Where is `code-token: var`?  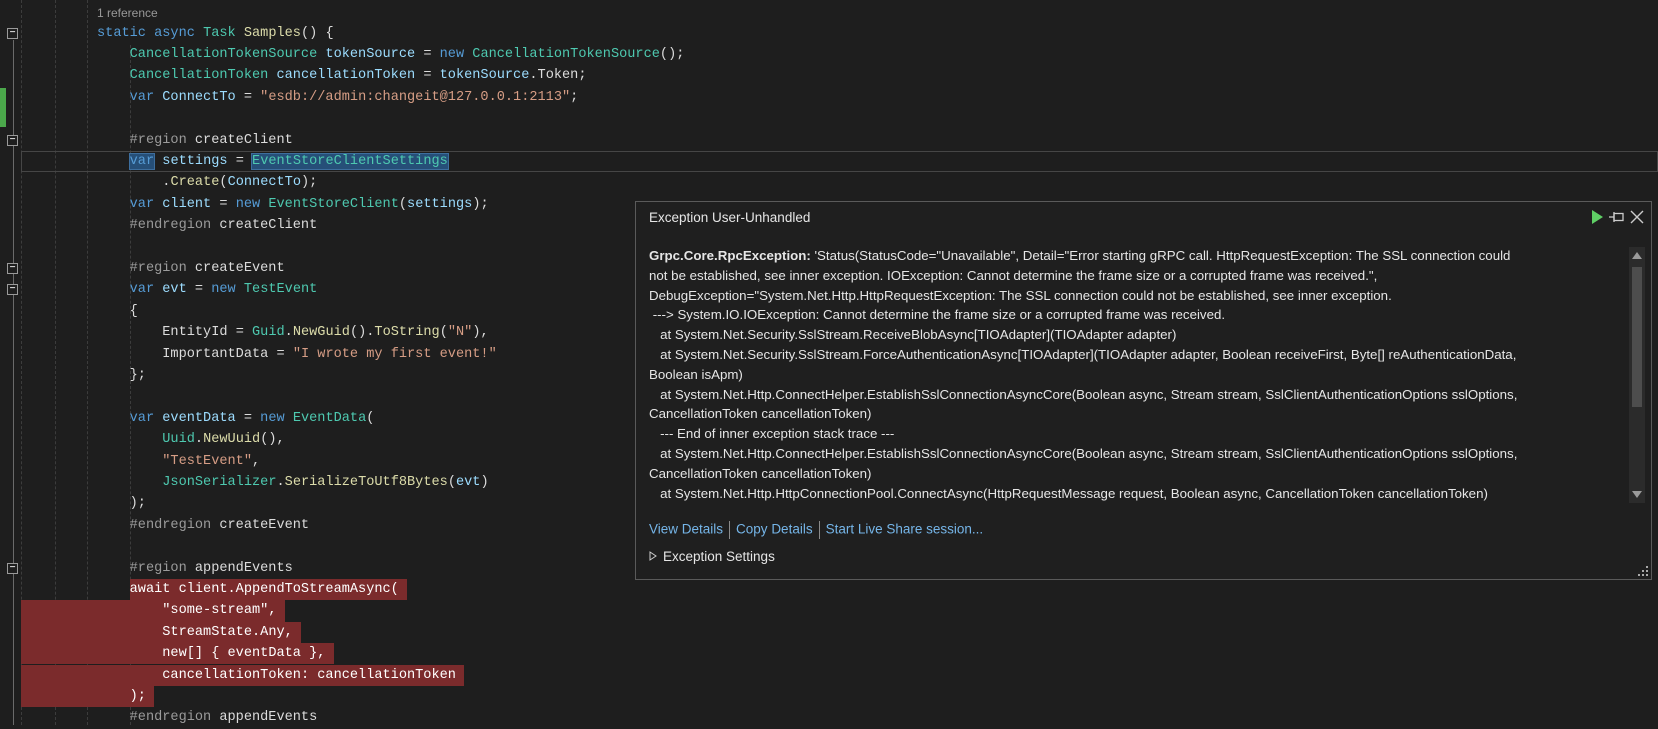 code-token: var is located at coordinates (146, 204).